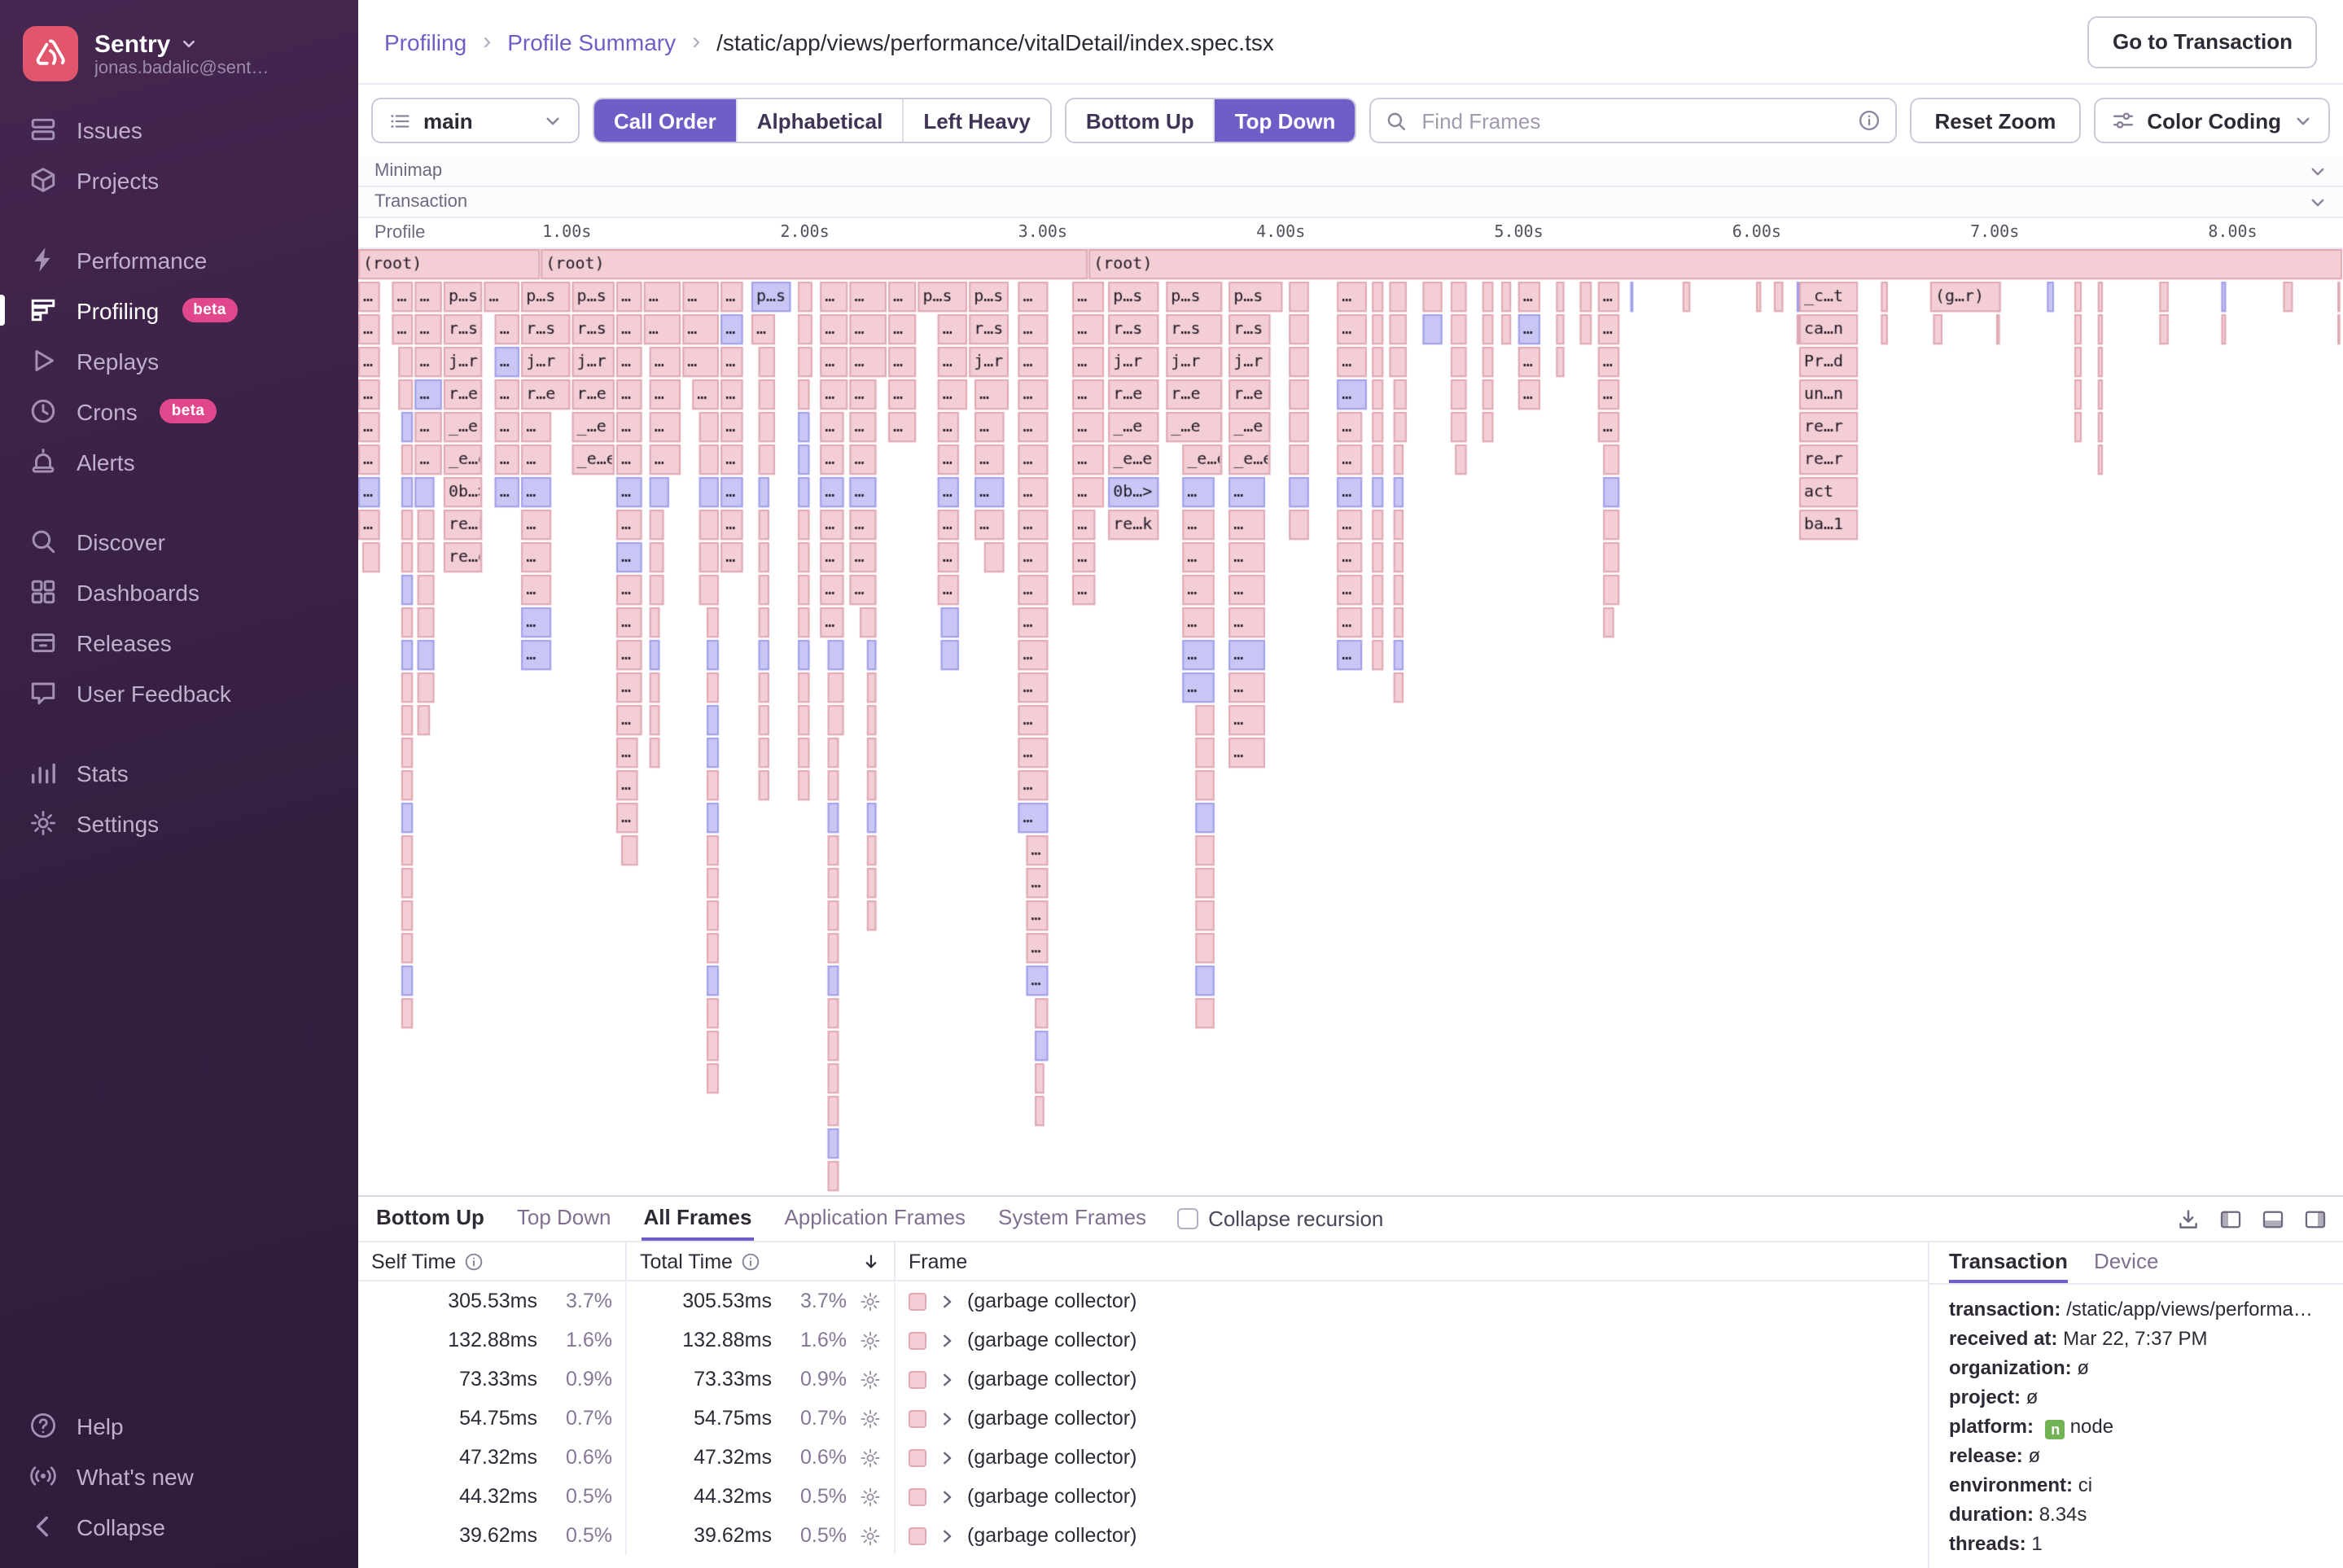 The image size is (2343, 1568). Describe the element at coordinates (592, 41) in the screenshot. I see `breadcrumb-profile-summary: Profile Summary` at that location.